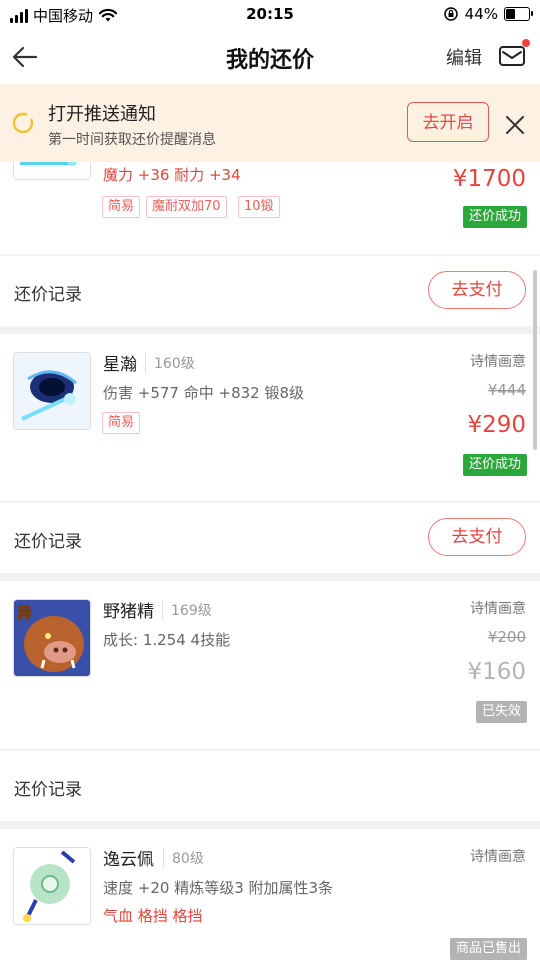  What do you see at coordinates (52, 638) in the screenshot?
I see `item-thumbnail: 异` at bounding box center [52, 638].